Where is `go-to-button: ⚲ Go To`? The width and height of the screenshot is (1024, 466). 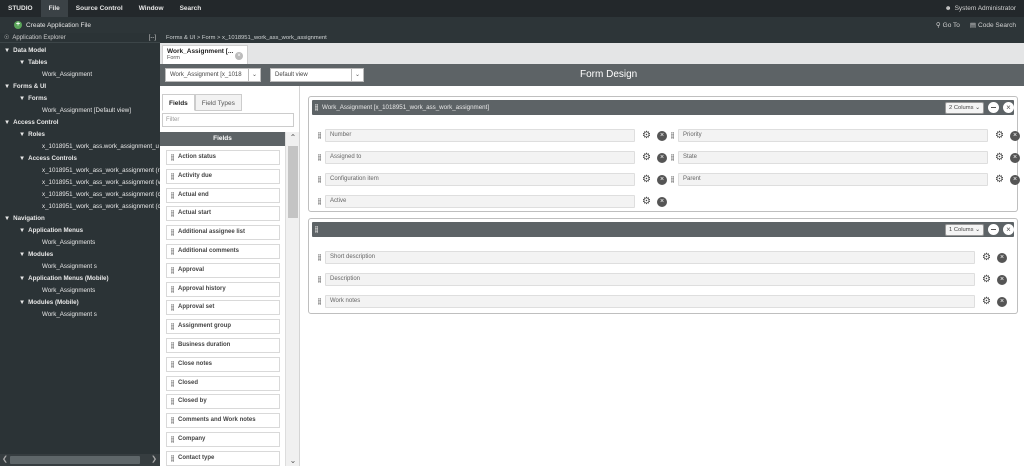 go-to-button: ⚲ Go To is located at coordinates (948, 25).